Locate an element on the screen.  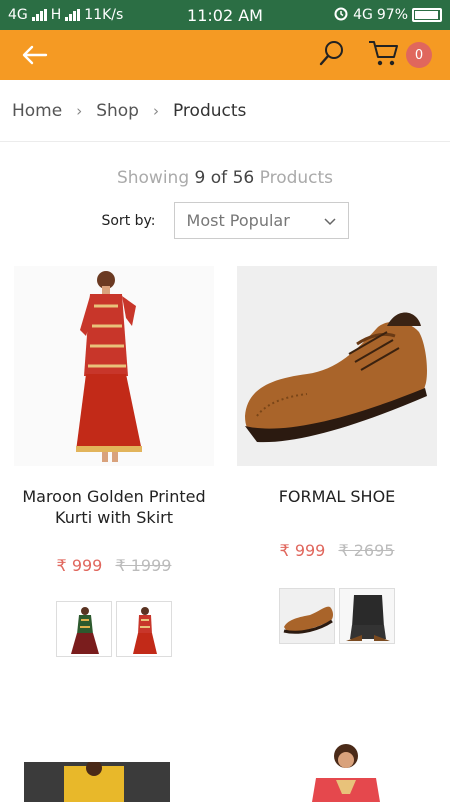
cart-count-badge: 0 is located at coordinates (419, 55).